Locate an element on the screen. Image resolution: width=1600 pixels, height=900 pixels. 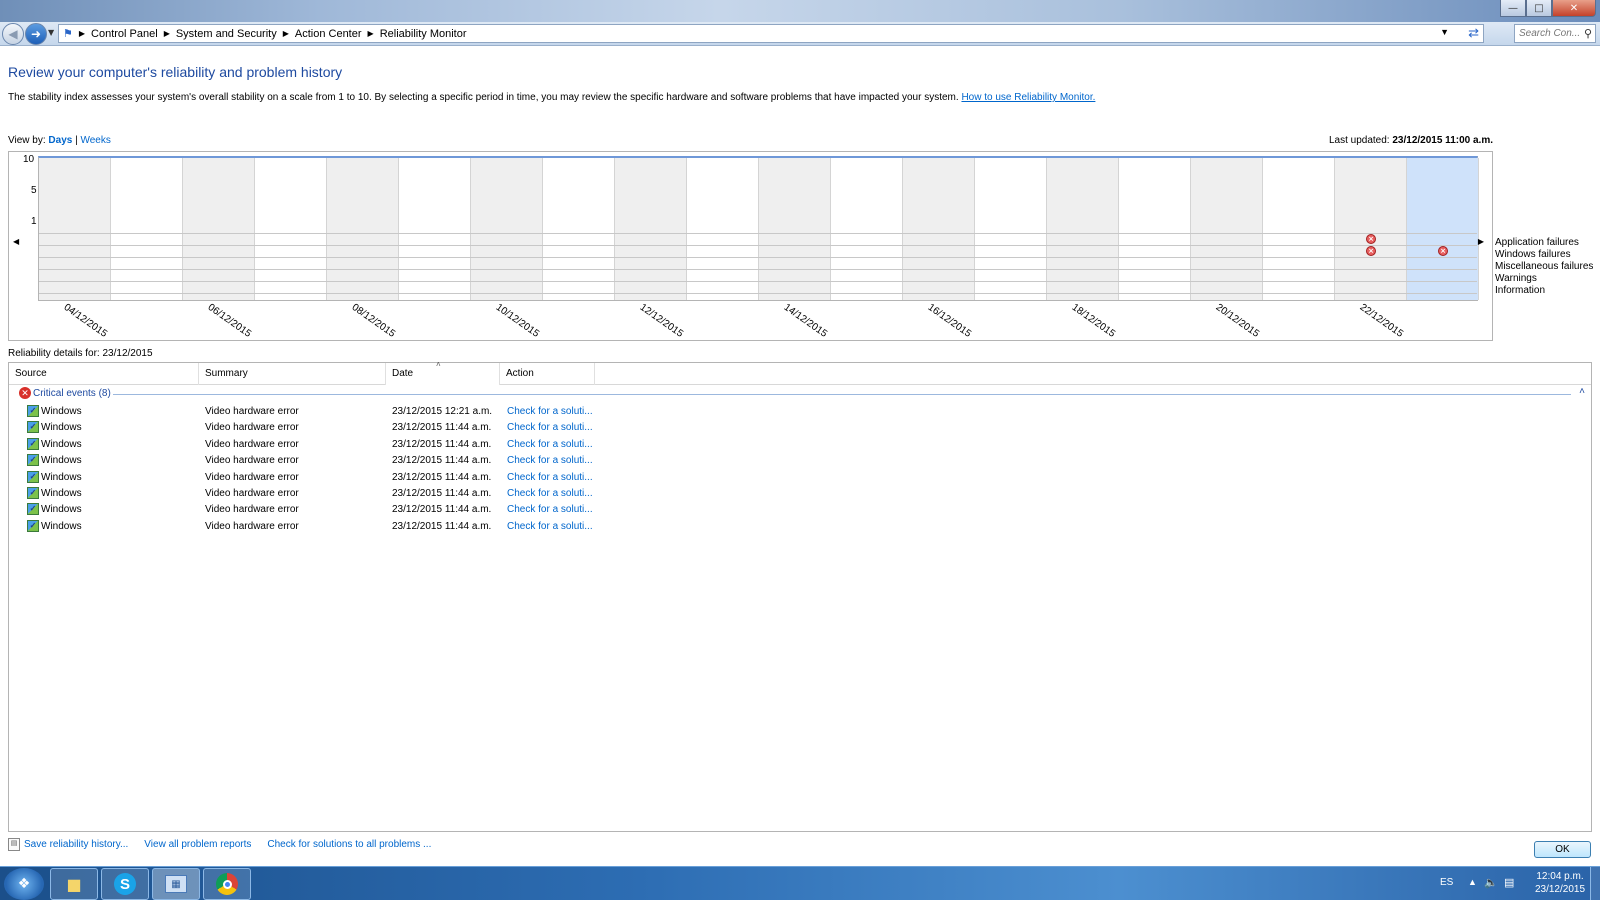
address-dropdown-icon: ▼ is located at coordinates (1444, 32).